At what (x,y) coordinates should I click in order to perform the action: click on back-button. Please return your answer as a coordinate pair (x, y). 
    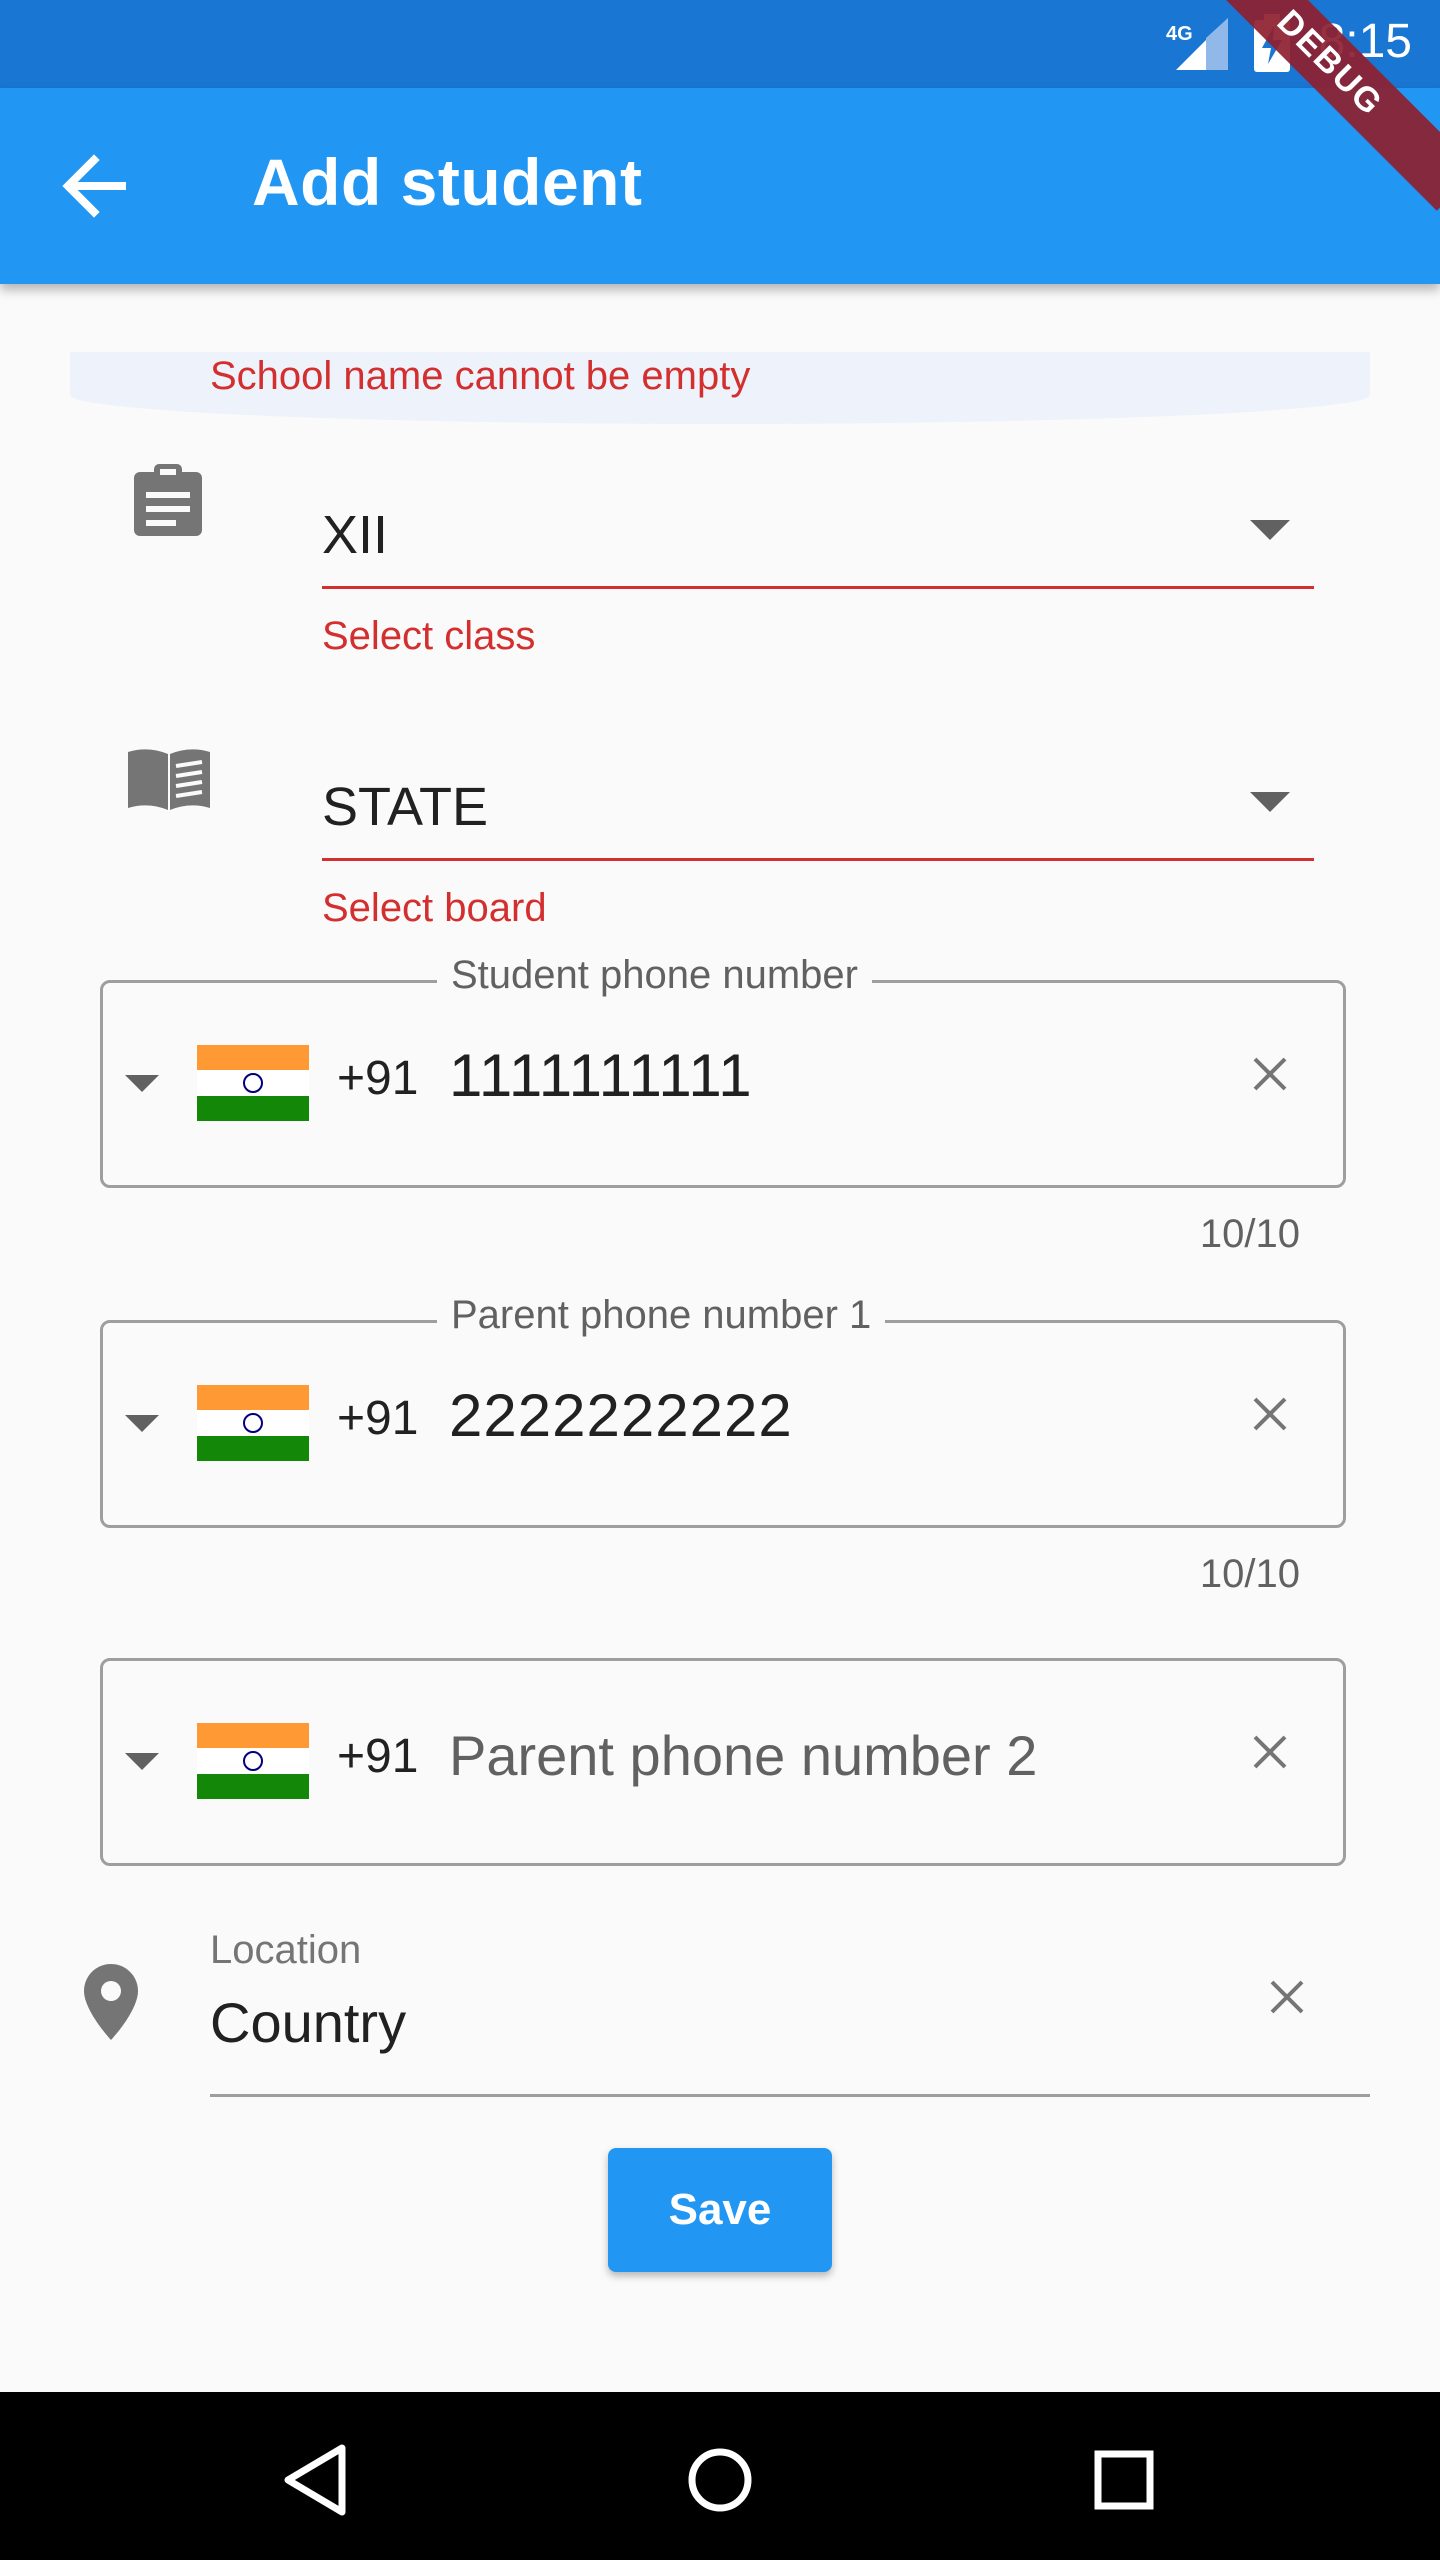
    Looking at the image, I should click on (98, 186).